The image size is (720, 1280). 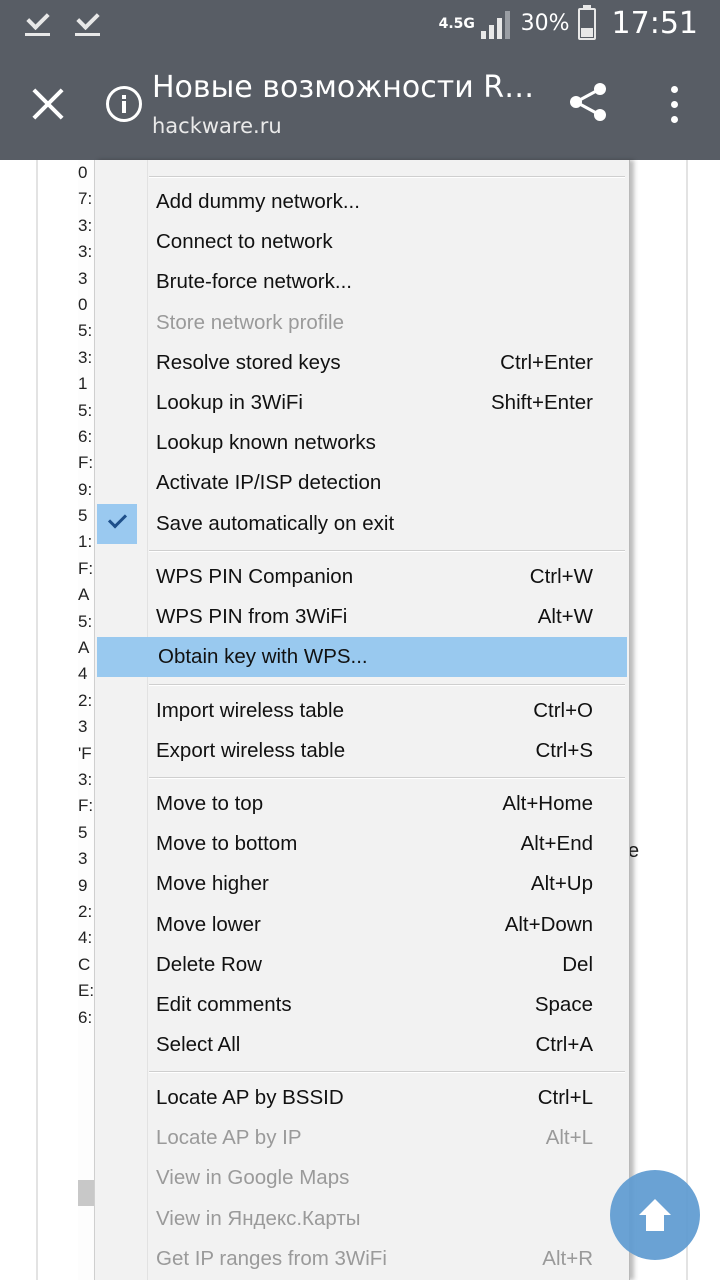 I want to click on menu-item: Move to bottom Alt+End, so click(x=362, y=844).